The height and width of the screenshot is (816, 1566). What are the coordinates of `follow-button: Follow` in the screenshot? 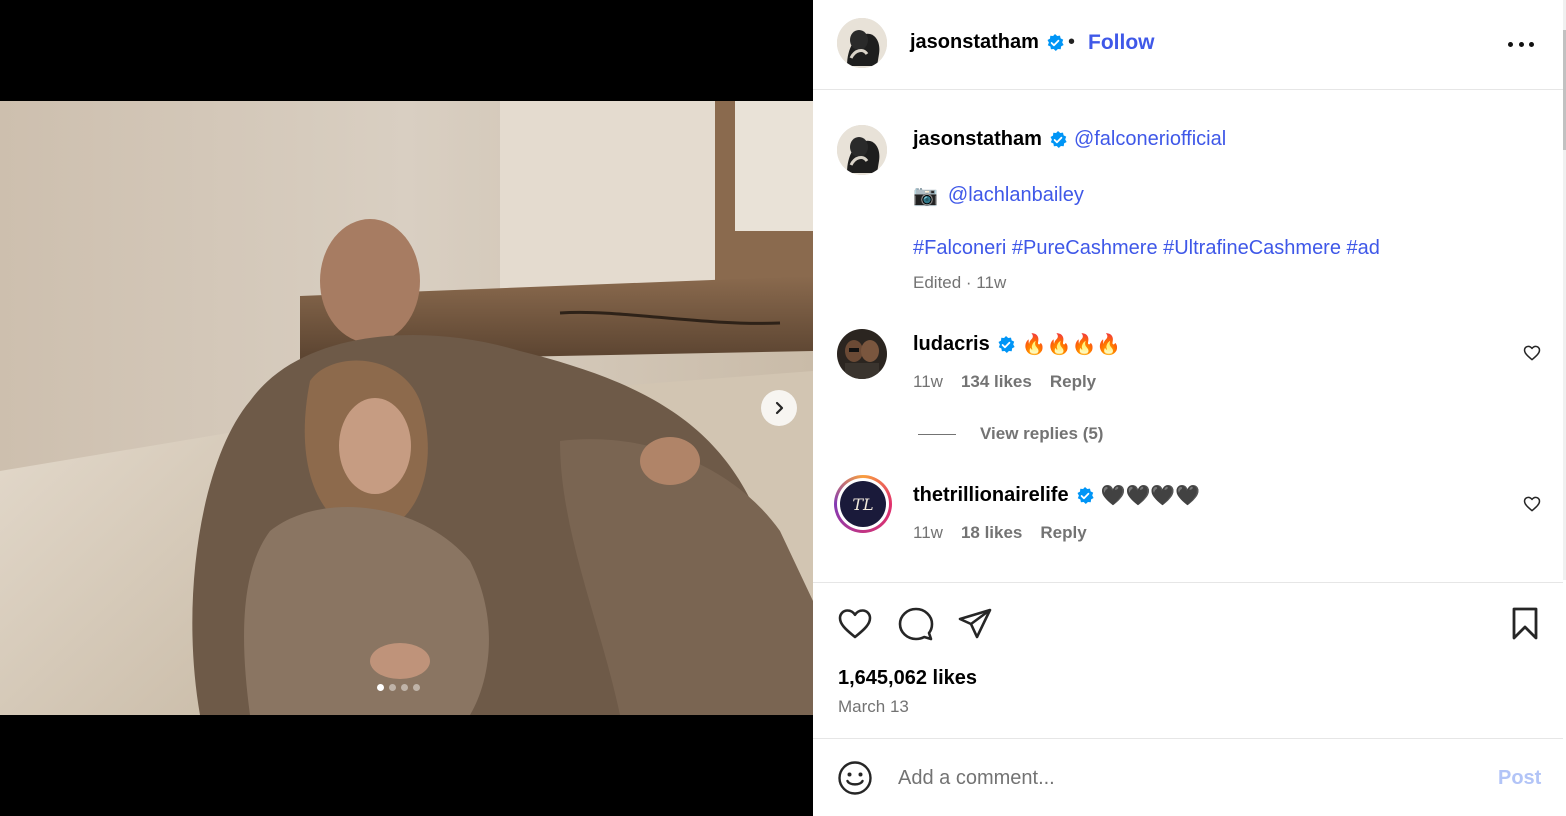 It's located at (1121, 43).